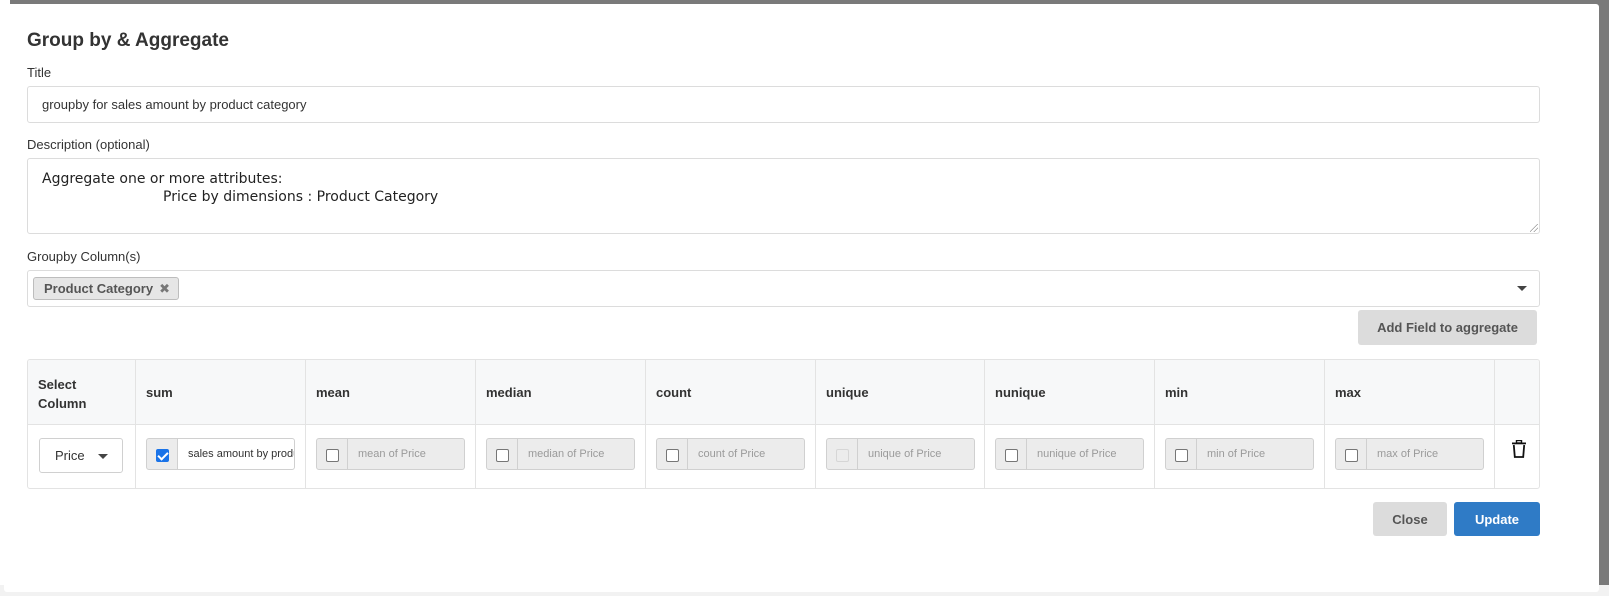 This screenshot has width=1609, height=596. What do you see at coordinates (1447, 327) in the screenshot?
I see `add-field-button: Add Field to aggregate` at bounding box center [1447, 327].